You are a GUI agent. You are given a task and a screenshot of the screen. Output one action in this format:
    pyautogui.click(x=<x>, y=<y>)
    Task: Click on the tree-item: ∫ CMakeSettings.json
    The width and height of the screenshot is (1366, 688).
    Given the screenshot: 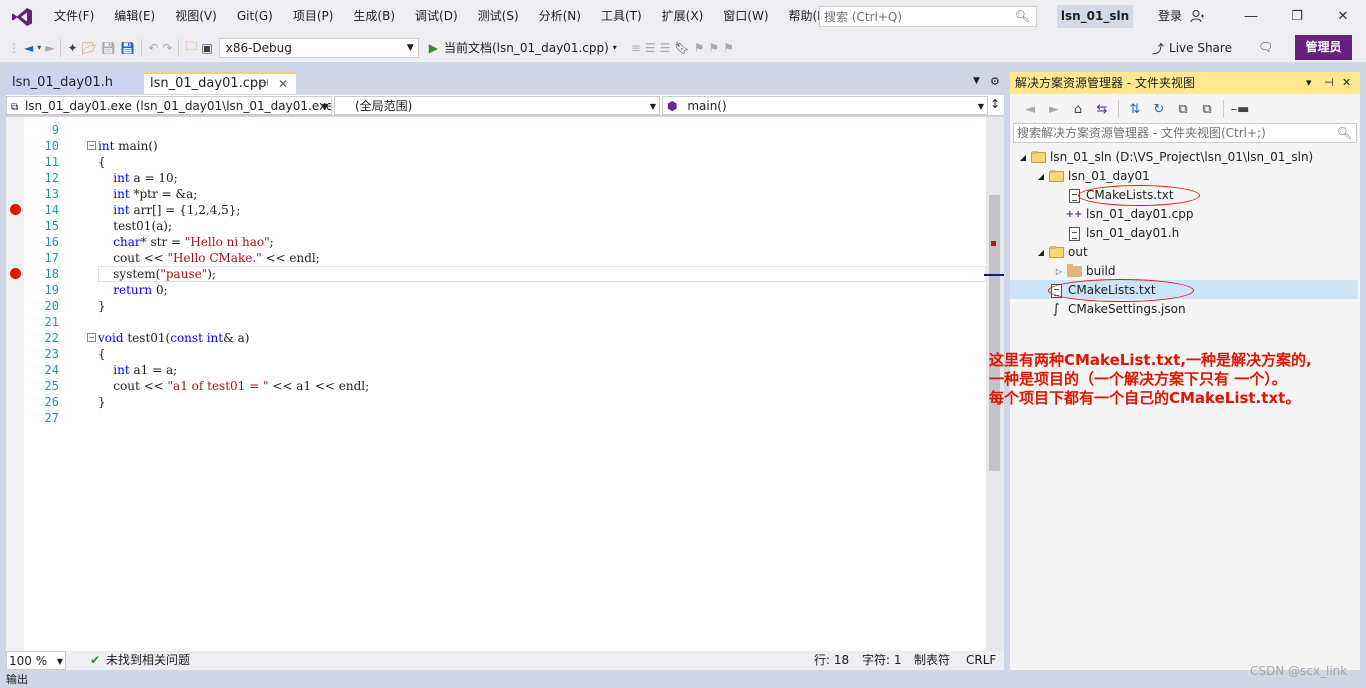 What is the action you would take?
    pyautogui.click(x=1110, y=309)
    